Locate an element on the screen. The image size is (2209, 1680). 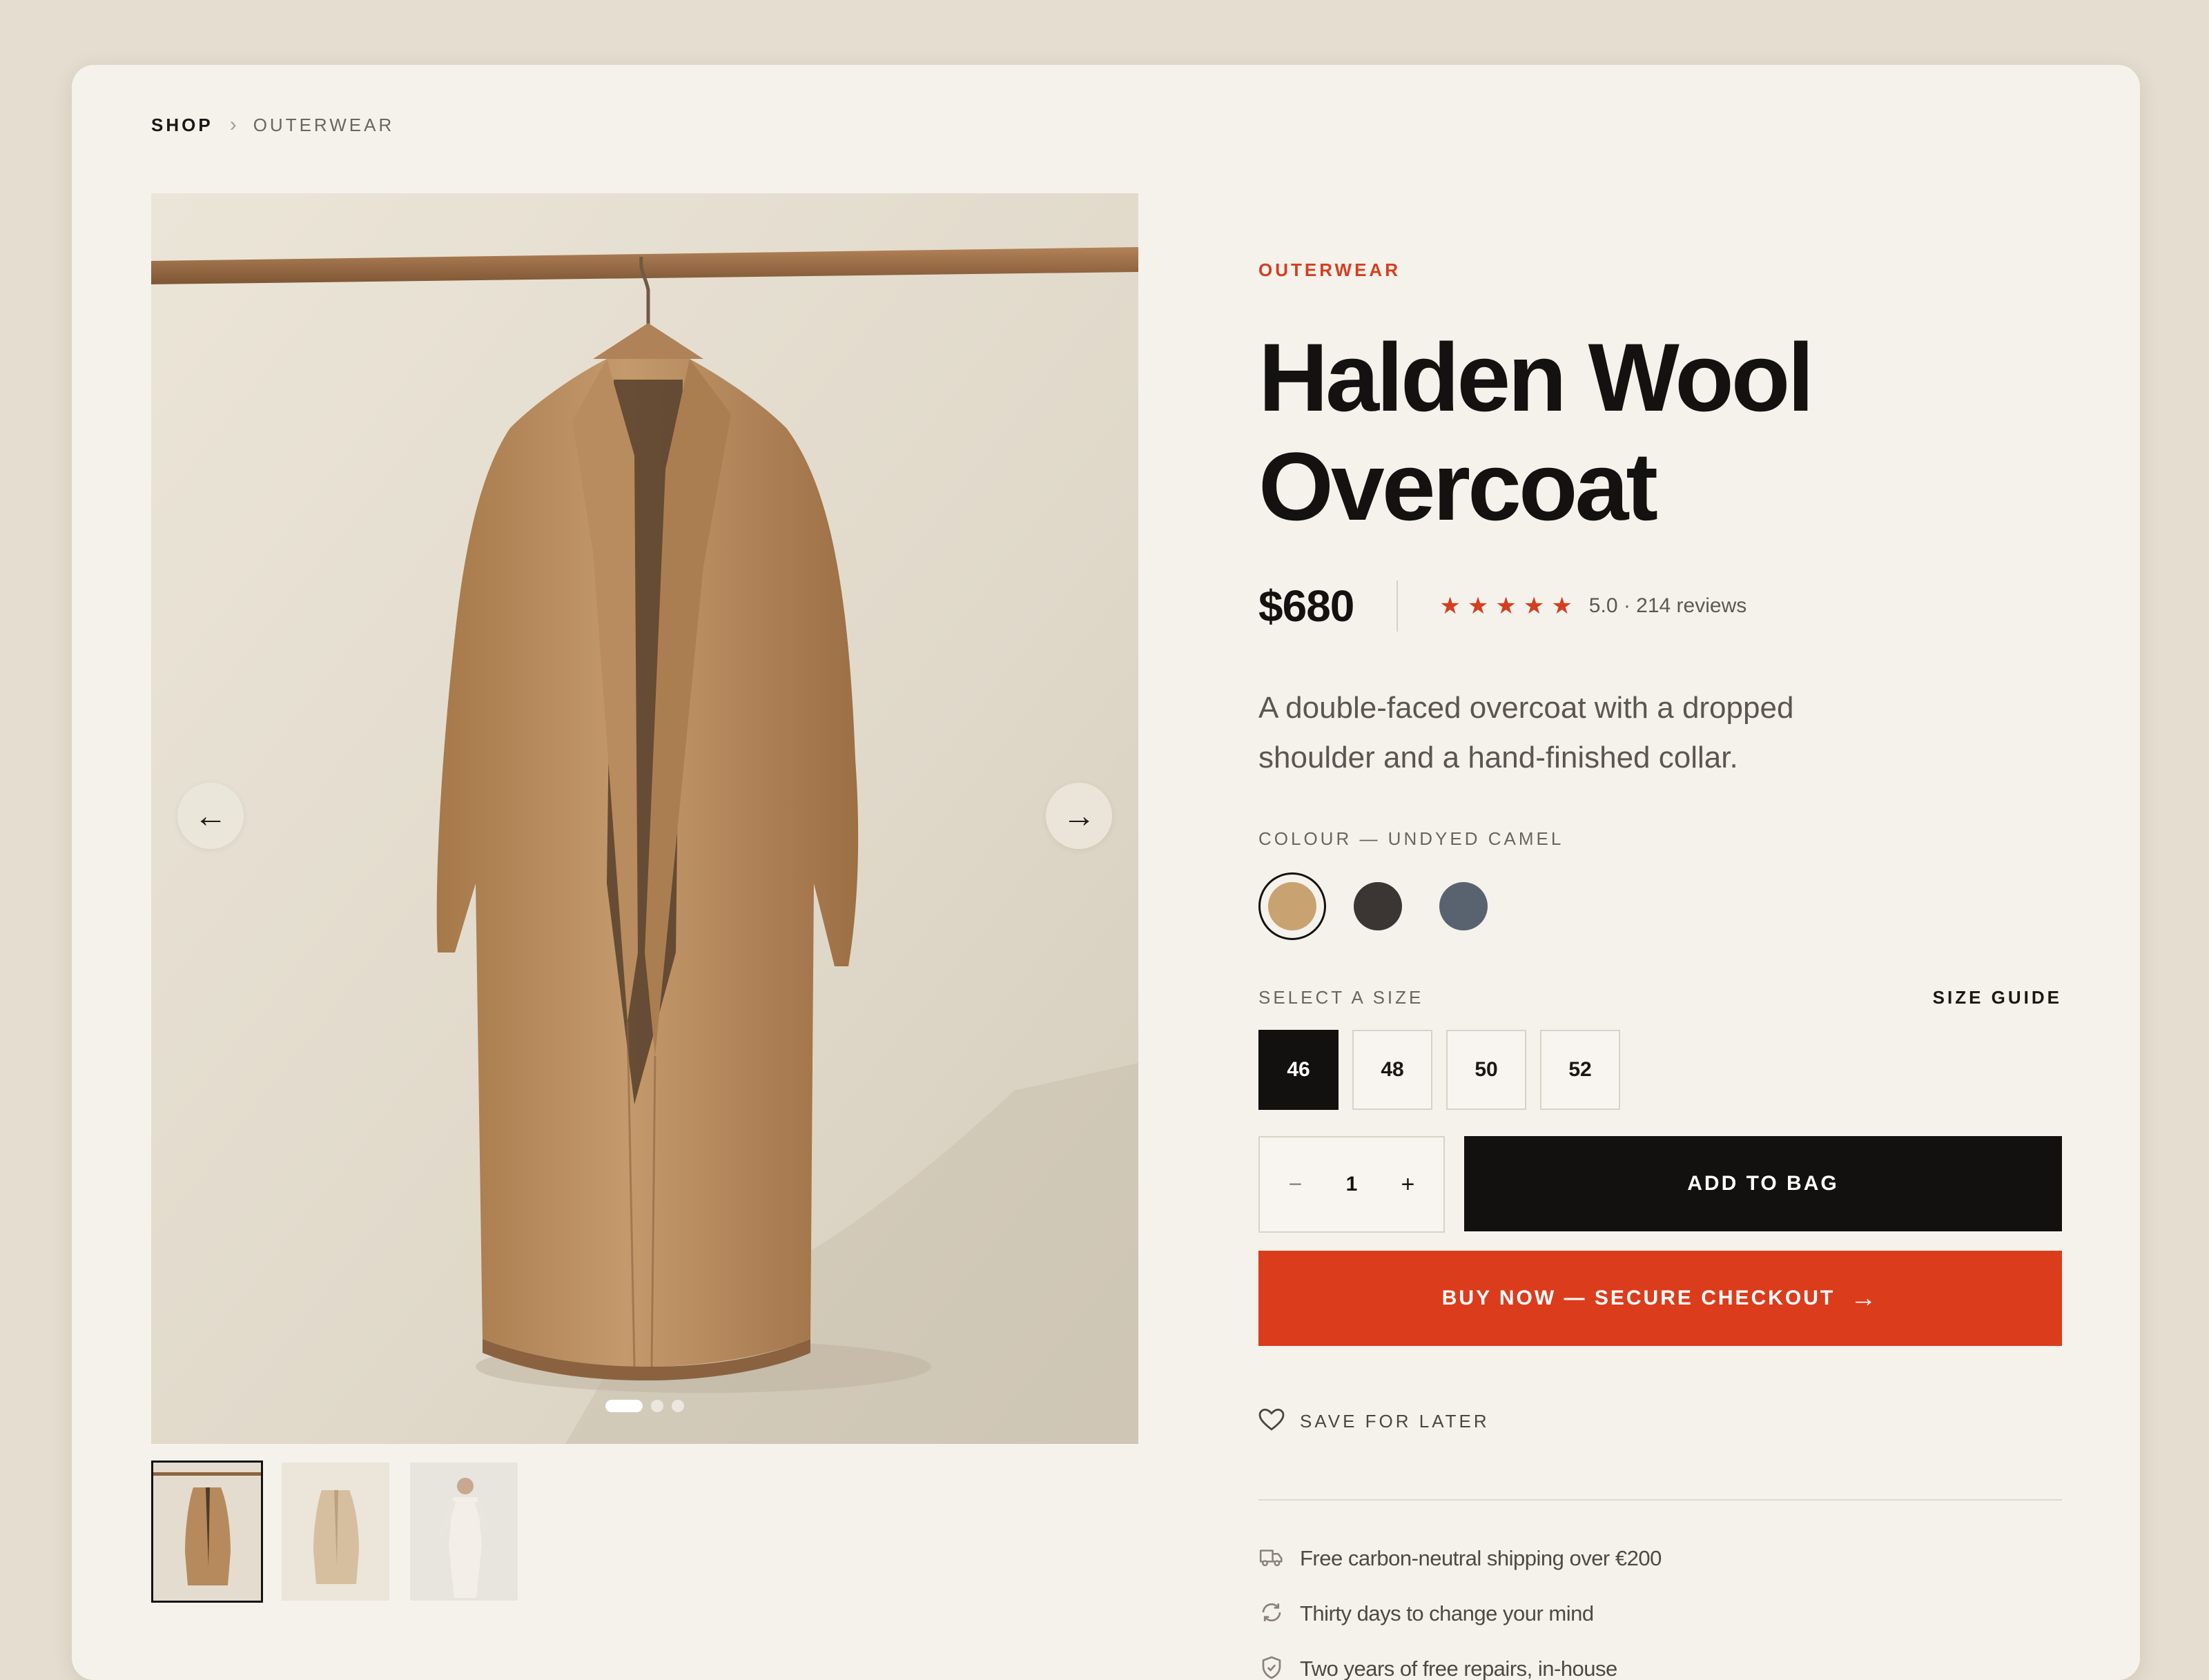
save-for-later-button: SAVE FOR LATER is located at coordinates (1374, 1421).